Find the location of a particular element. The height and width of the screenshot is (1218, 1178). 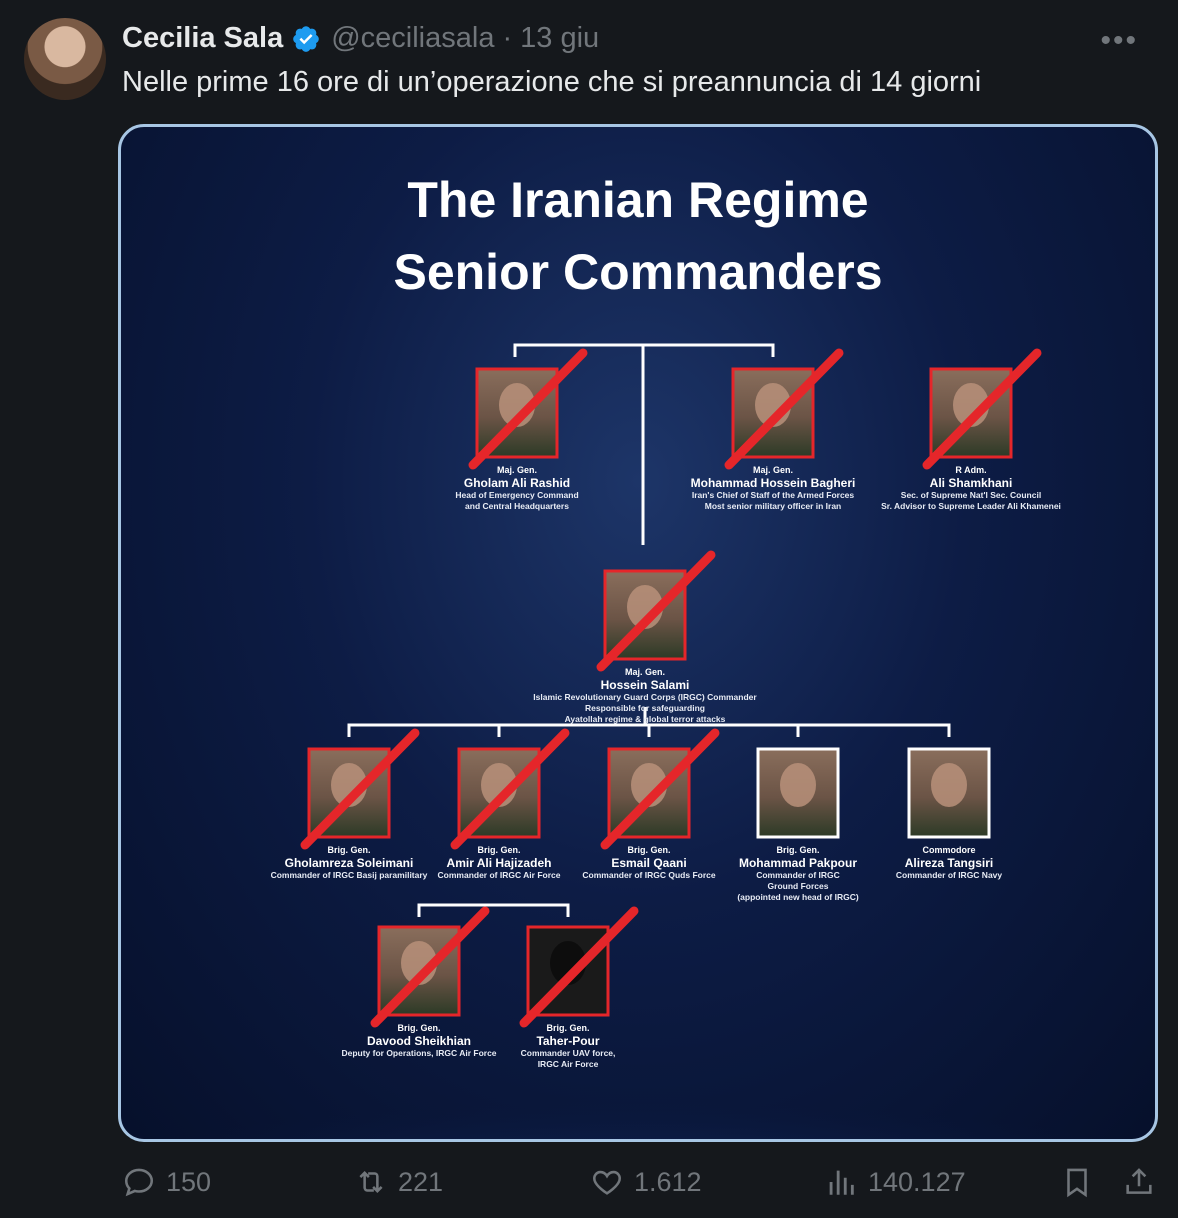

chart-title-line1: The Iranian Regime is located at coordinates (637, 200).